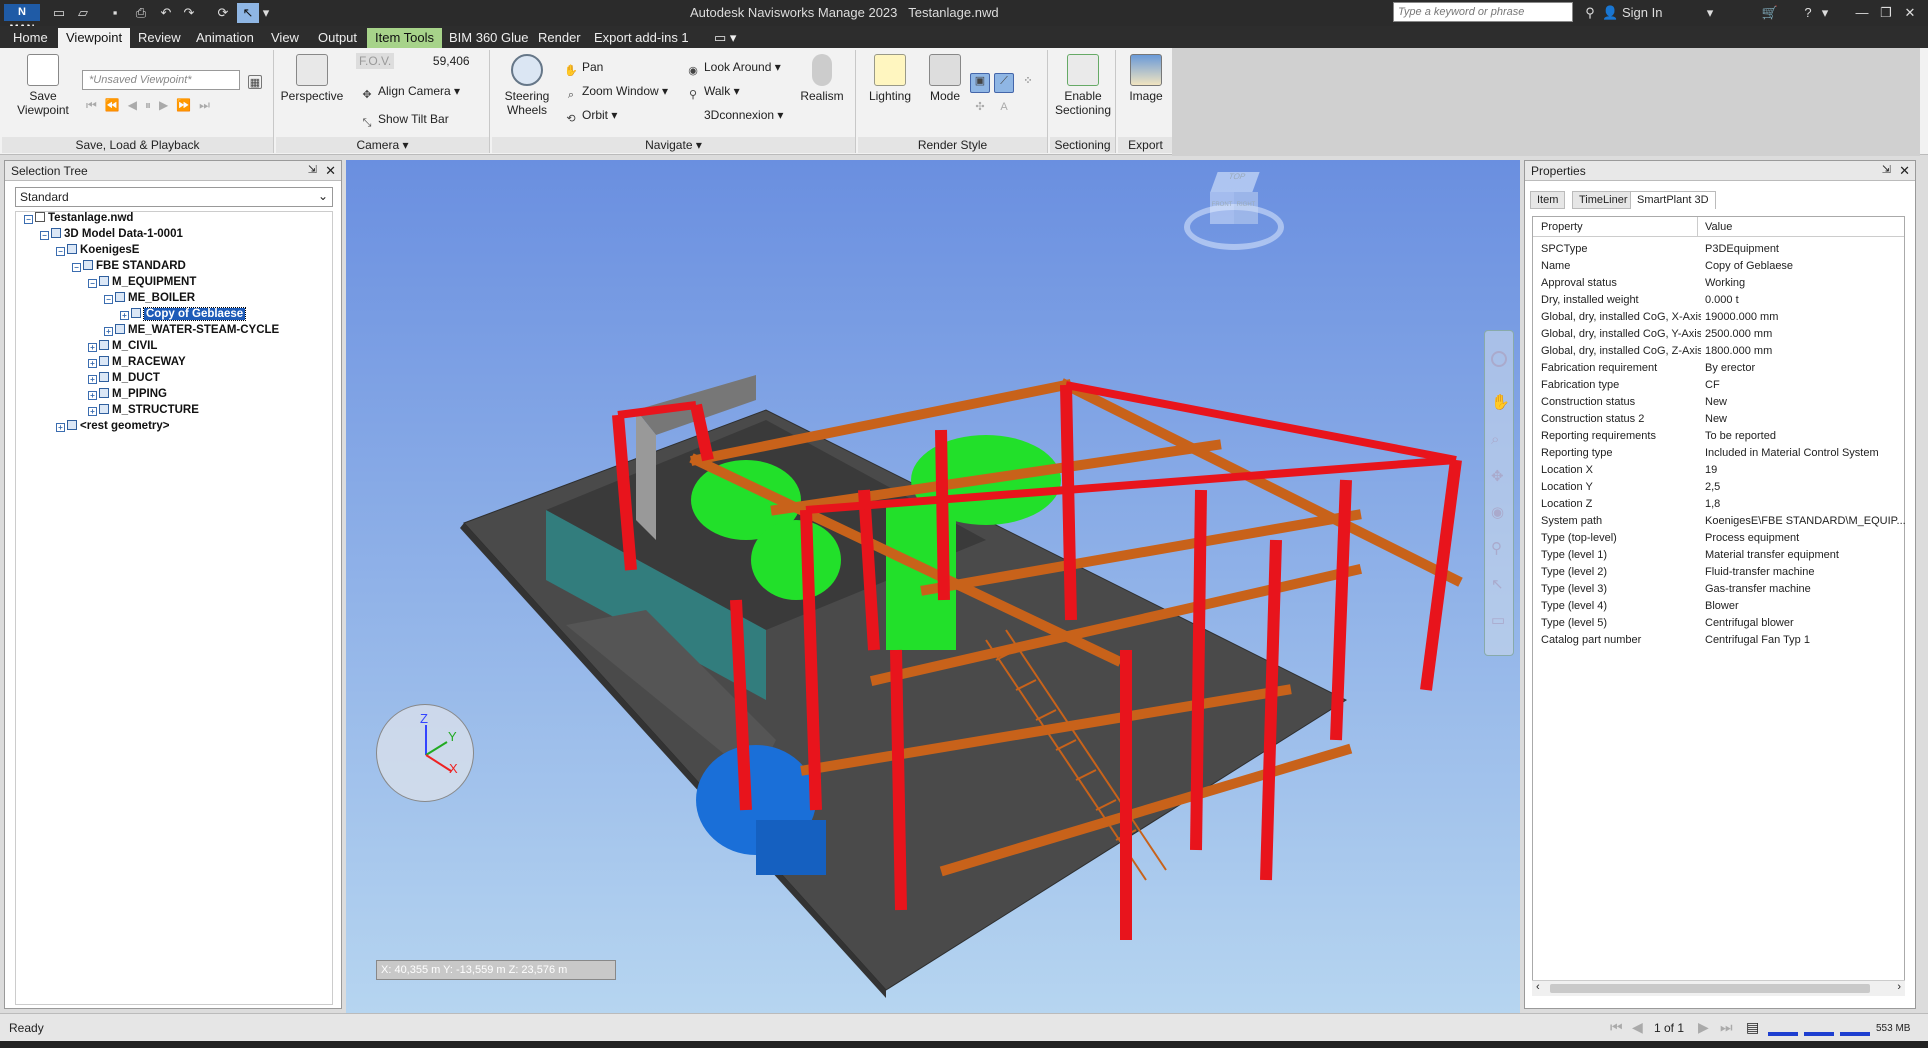 This screenshot has height=1048, width=1928. What do you see at coordinates (1616, 1027) in the screenshot?
I see `first-page-icon: ⏮` at bounding box center [1616, 1027].